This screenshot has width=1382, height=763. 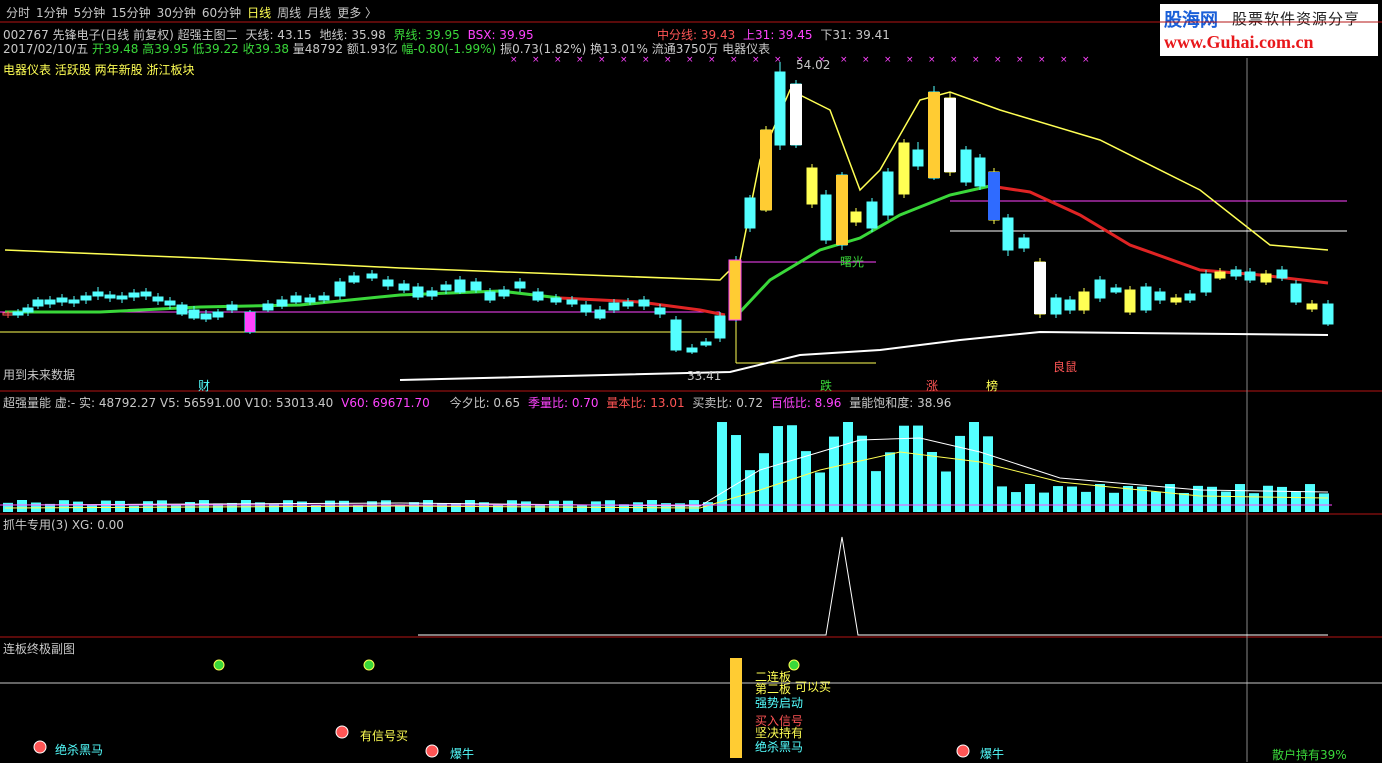 What do you see at coordinates (994, 196) in the screenshot?
I see `signal-candle-blue` at bounding box center [994, 196].